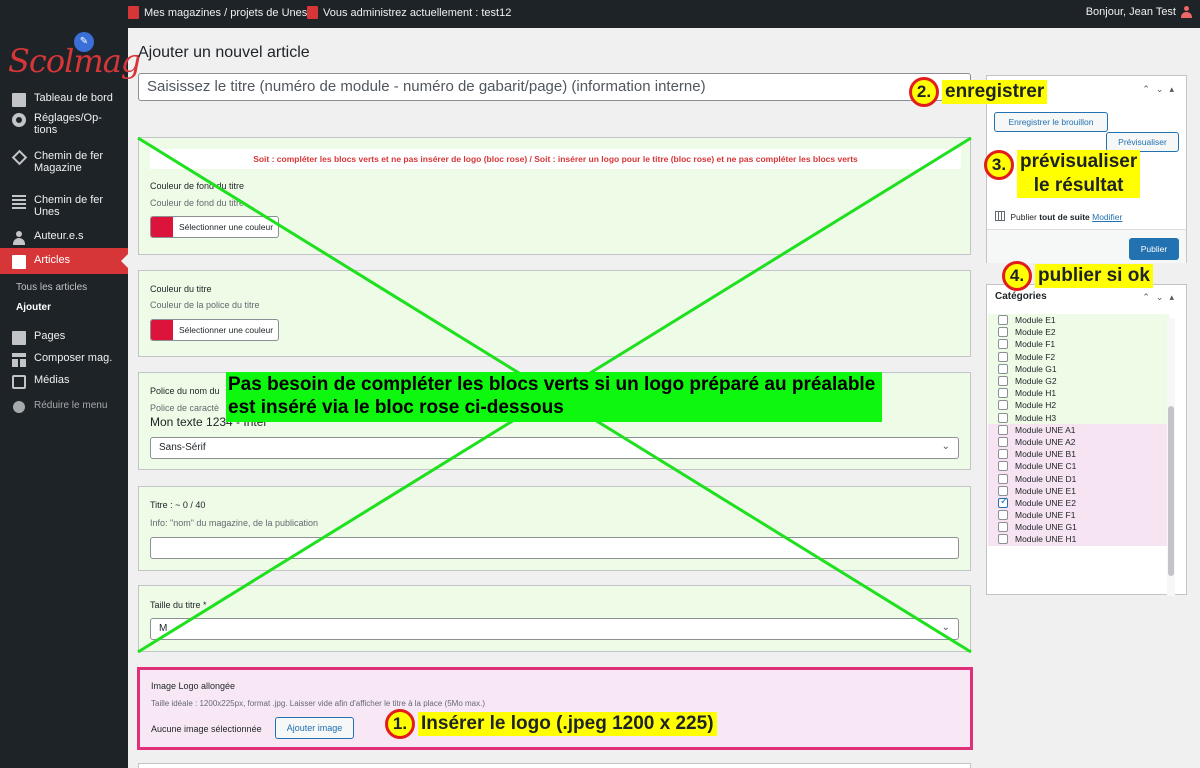 The height and width of the screenshot is (768, 1200). What do you see at coordinates (226, 12) in the screenshot?
I see `my-magazines-label: Mes magazines / projets de Unes` at bounding box center [226, 12].